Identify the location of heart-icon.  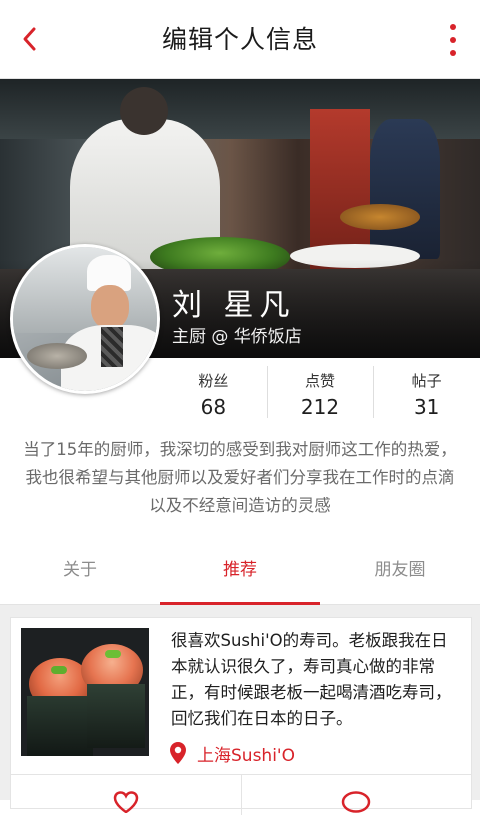
(126, 802).